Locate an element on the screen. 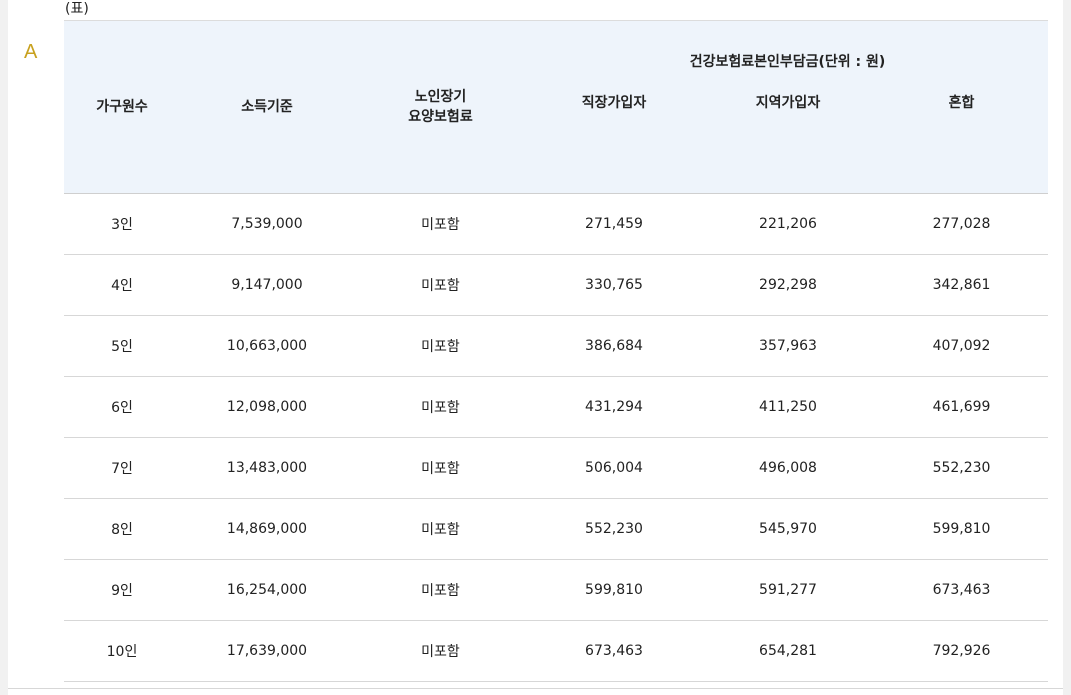  left-background-band is located at coordinates (4, 347).